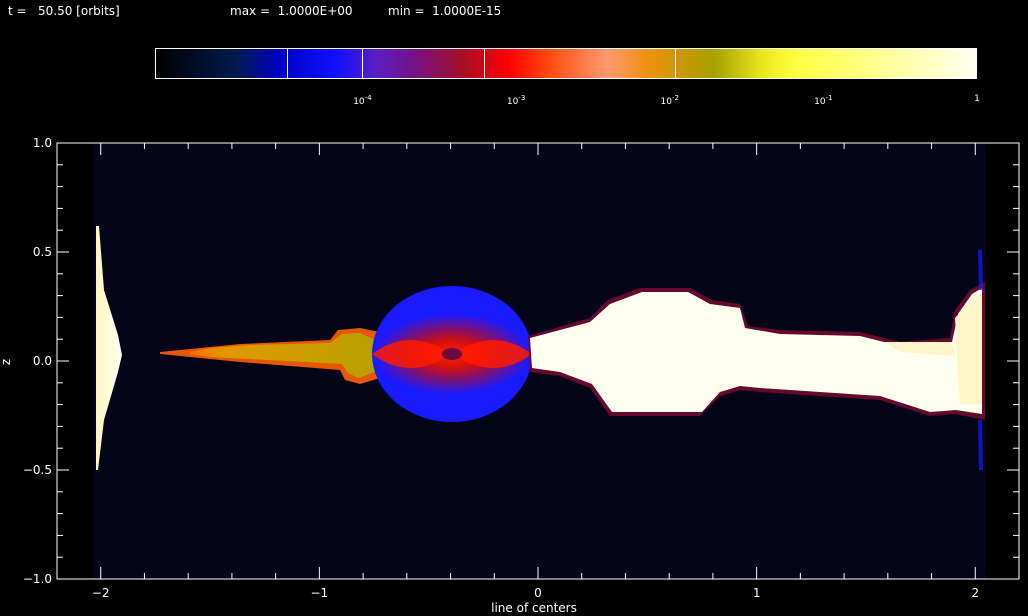  I want to click on y-tick-label: −0.5, so click(37, 470).